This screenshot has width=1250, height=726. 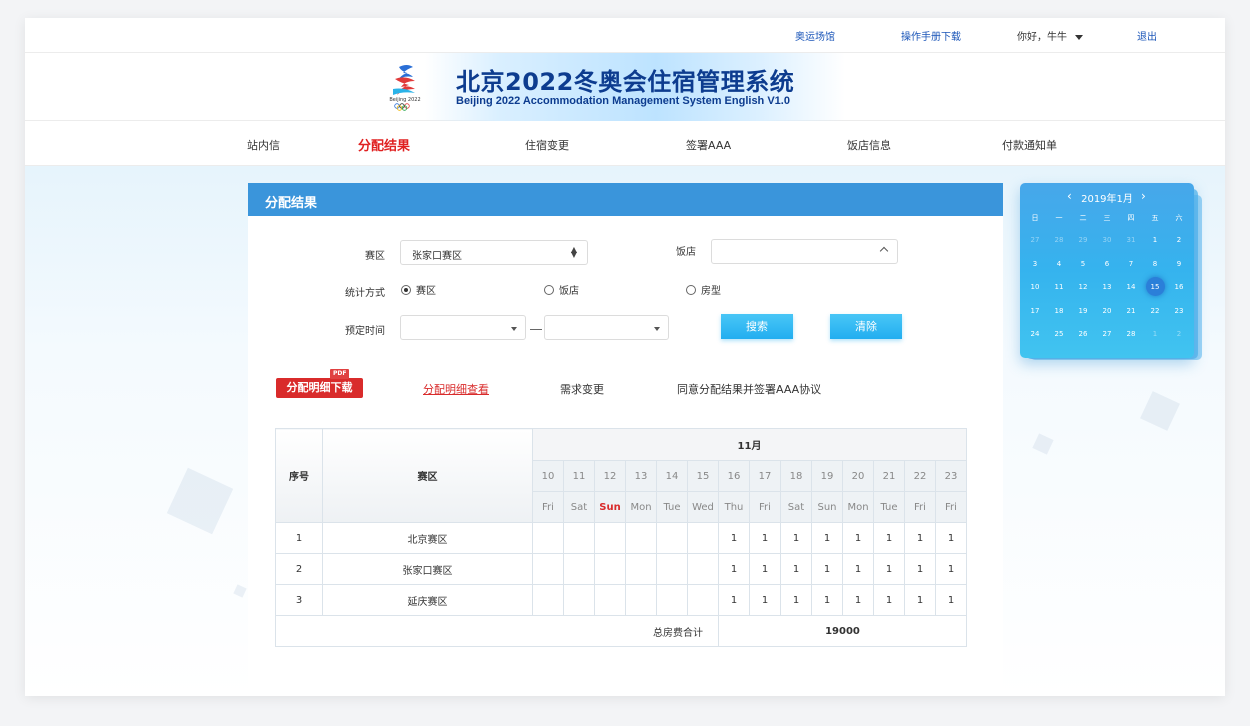 What do you see at coordinates (404, 100) in the screenshot?
I see `logo-text: Beijing 2022` at bounding box center [404, 100].